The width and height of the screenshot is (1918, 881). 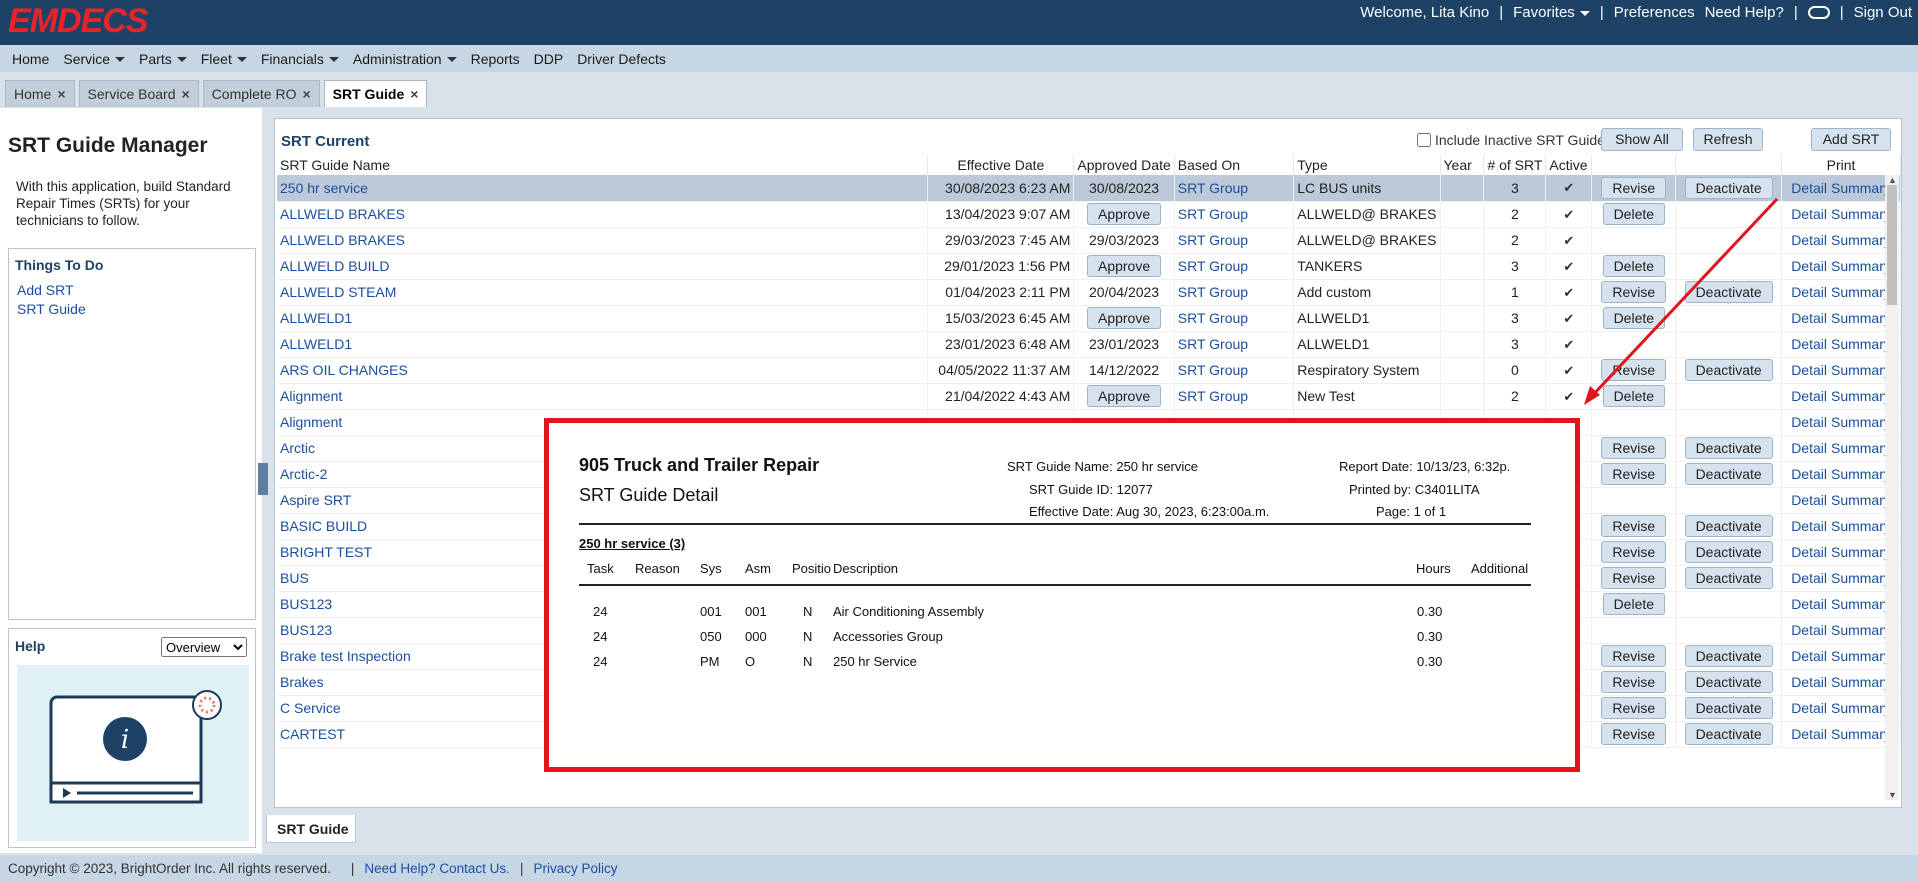 What do you see at coordinates (603, 188) in the screenshot?
I see `srt-name-link: 250 hr service` at bounding box center [603, 188].